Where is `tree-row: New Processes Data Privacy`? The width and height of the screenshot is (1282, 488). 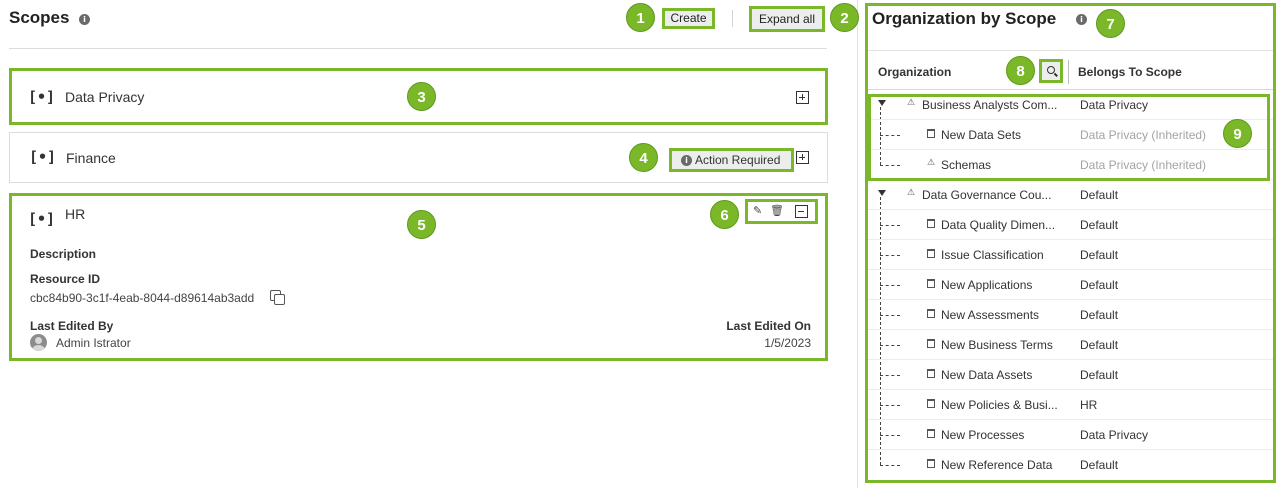 tree-row: New Processes Data Privacy is located at coordinates (1070, 435).